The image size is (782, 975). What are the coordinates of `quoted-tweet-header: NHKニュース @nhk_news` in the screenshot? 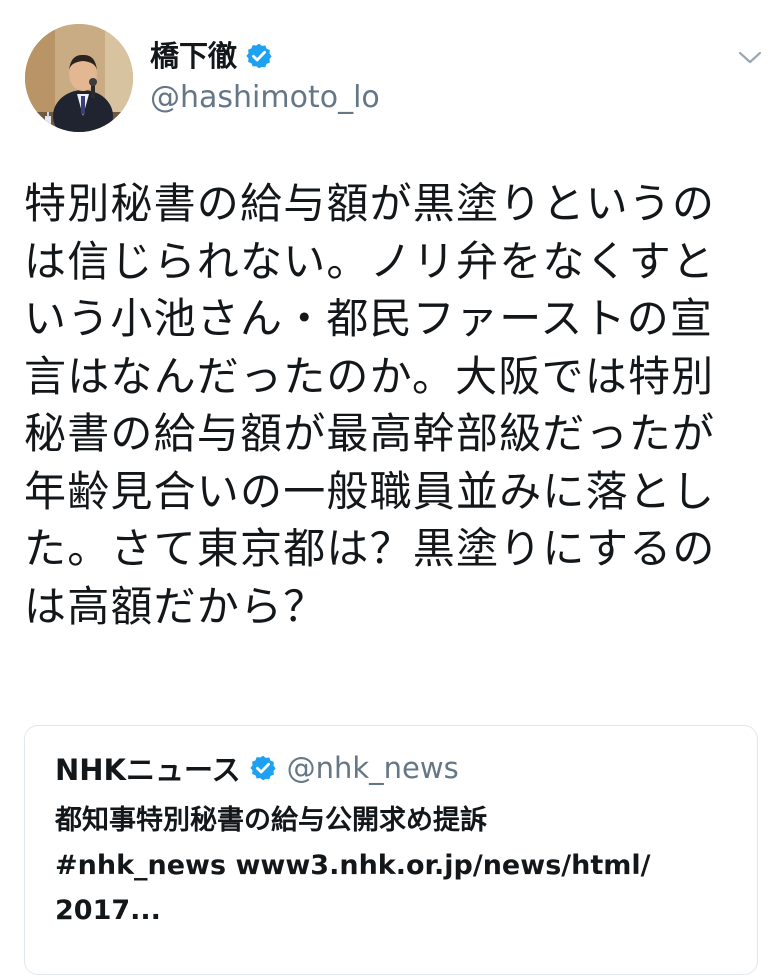 It's located at (257, 768).